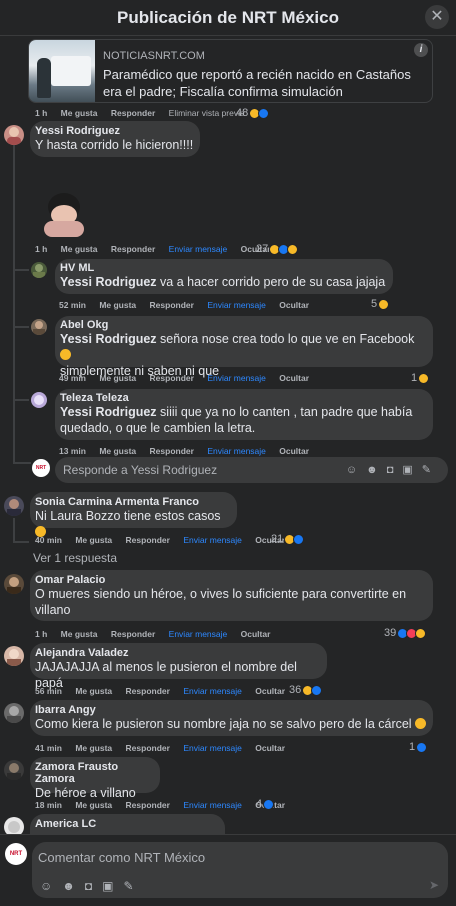 The image size is (456, 906). I want to click on remove-preview-button: Eliminar vista previa, so click(207, 113).